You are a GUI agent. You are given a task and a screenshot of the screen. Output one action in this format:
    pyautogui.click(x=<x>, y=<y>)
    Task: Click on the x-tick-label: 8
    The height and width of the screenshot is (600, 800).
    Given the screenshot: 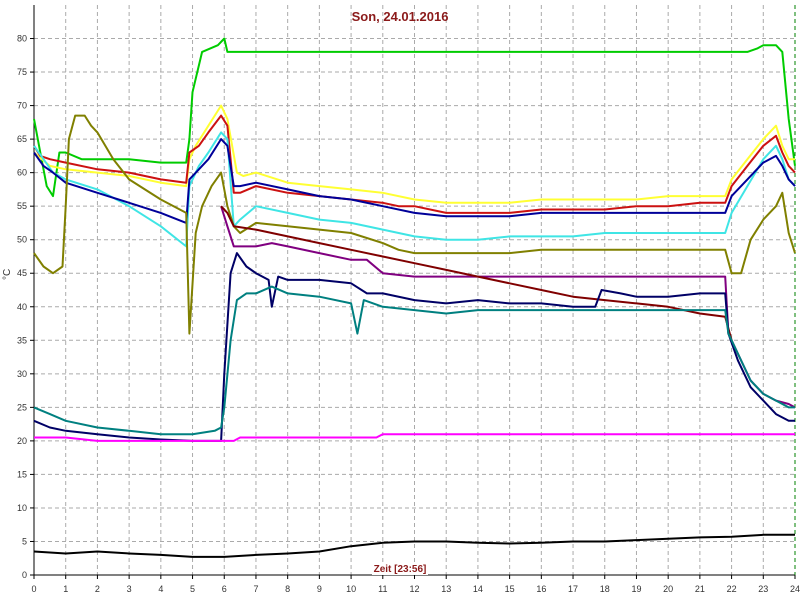 What is the action you would take?
    pyautogui.click(x=287, y=589)
    